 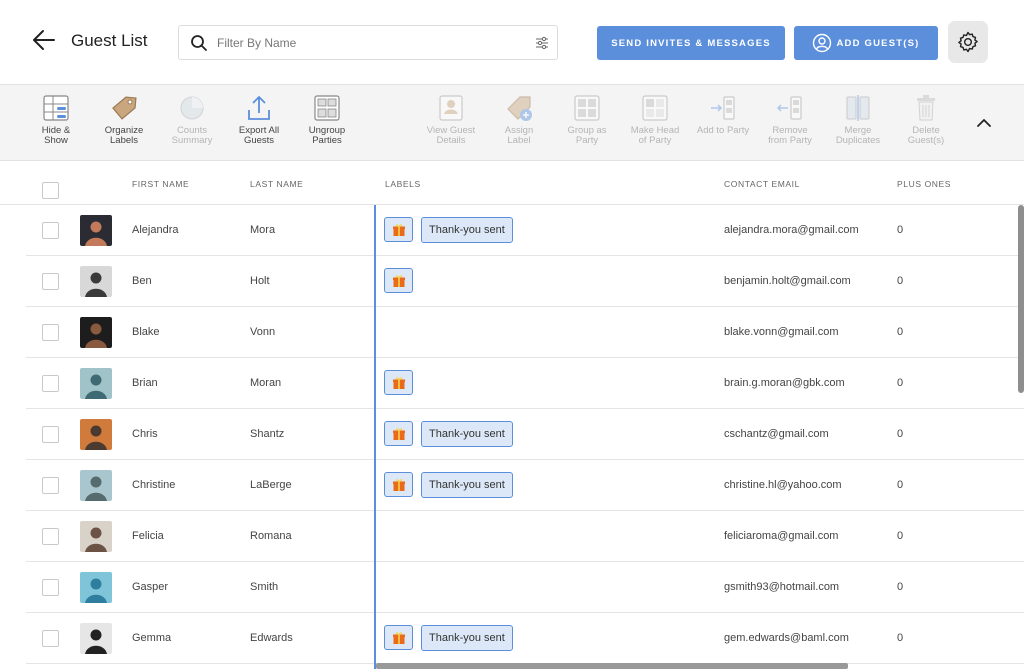 What do you see at coordinates (148, 536) in the screenshot?
I see `first-name-cell: Felicia` at bounding box center [148, 536].